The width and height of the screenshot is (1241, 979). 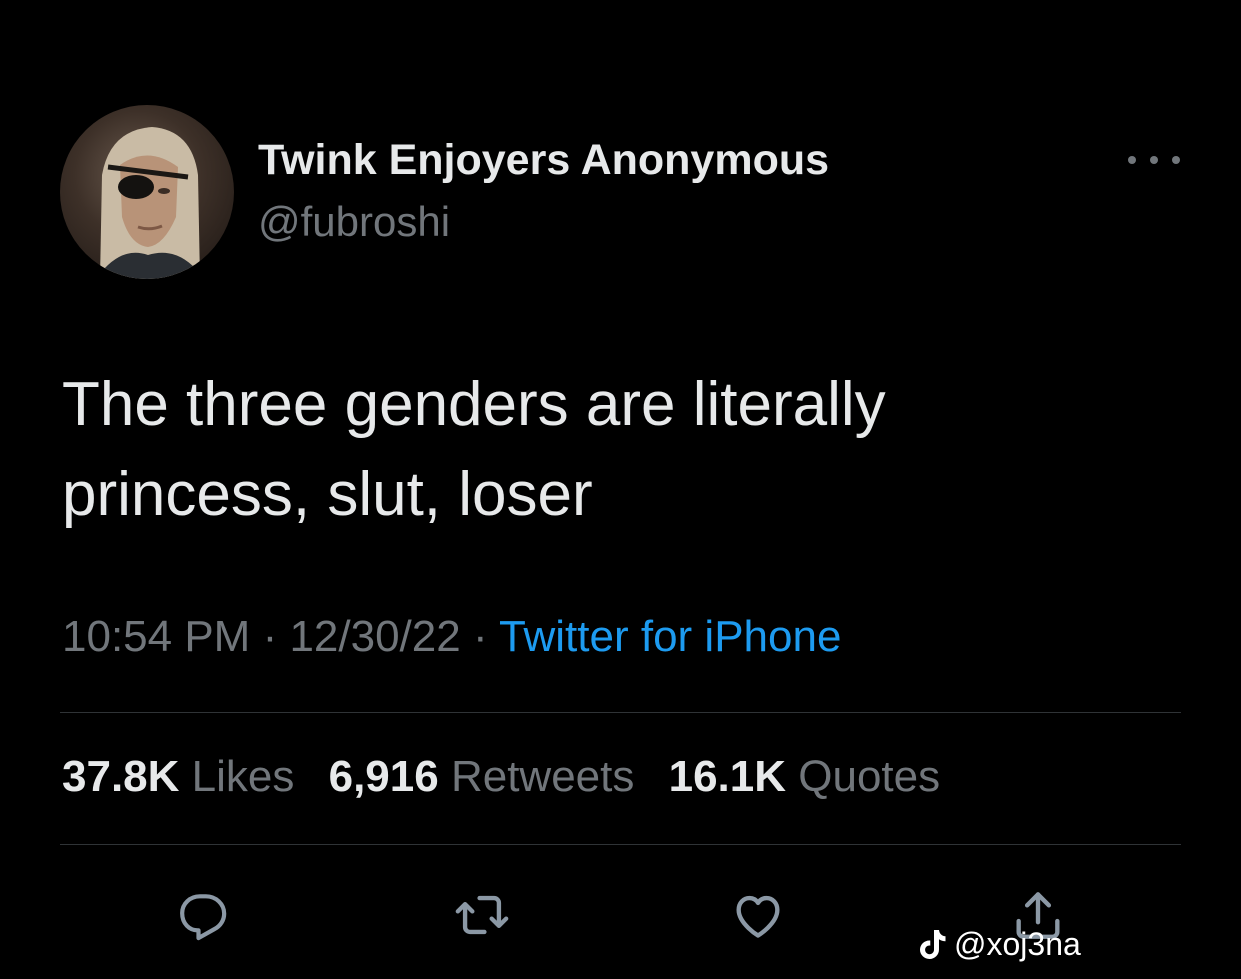 I want to click on more-options-icon, so click(x=1154, y=160).